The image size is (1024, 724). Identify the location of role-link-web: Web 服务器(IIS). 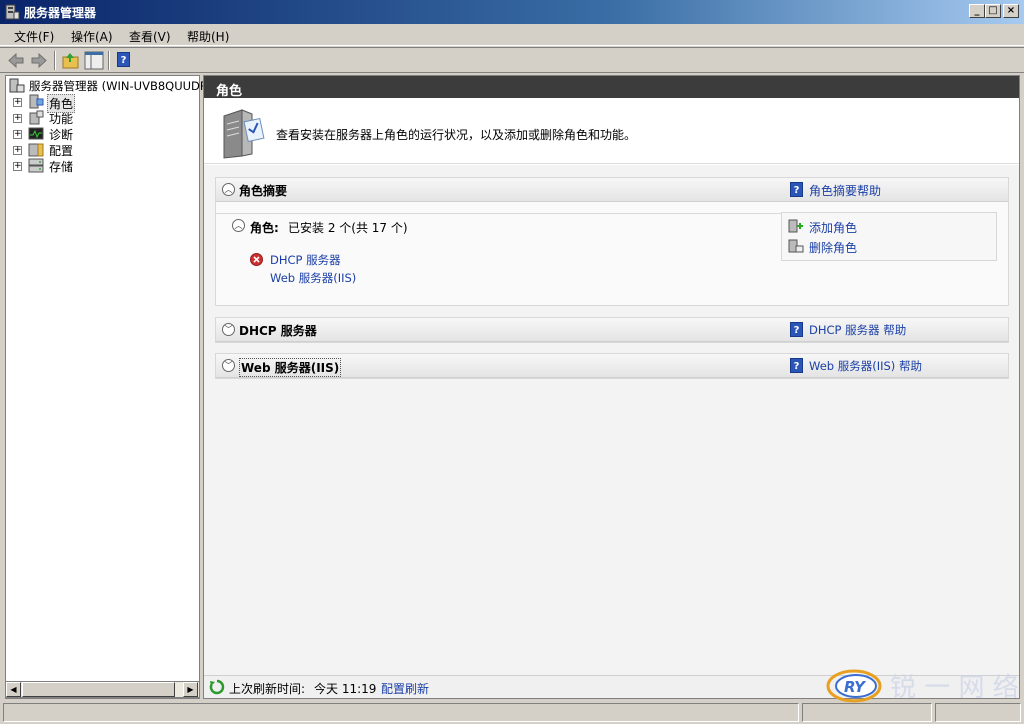
(313, 278).